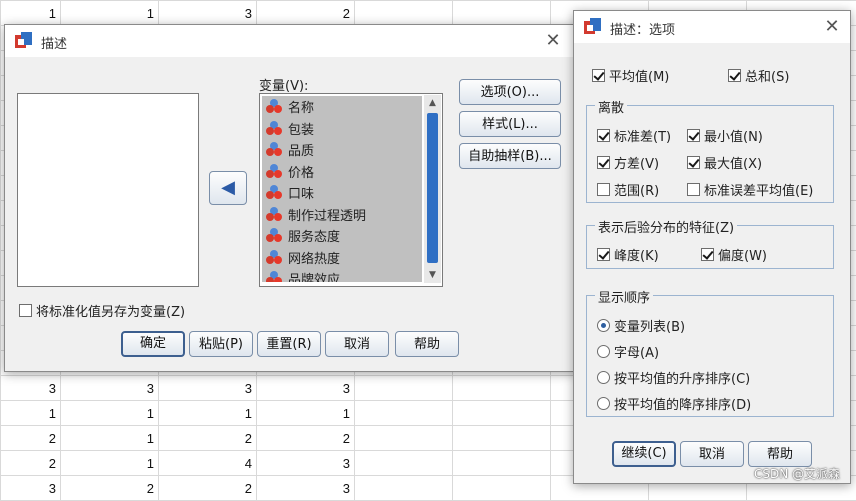 The image size is (856, 501). I want to click on source-variables-list: 名称包装品质价格口味制作过程透明服务态度网络热度品牌效应 ▲ ▼, so click(351, 190).